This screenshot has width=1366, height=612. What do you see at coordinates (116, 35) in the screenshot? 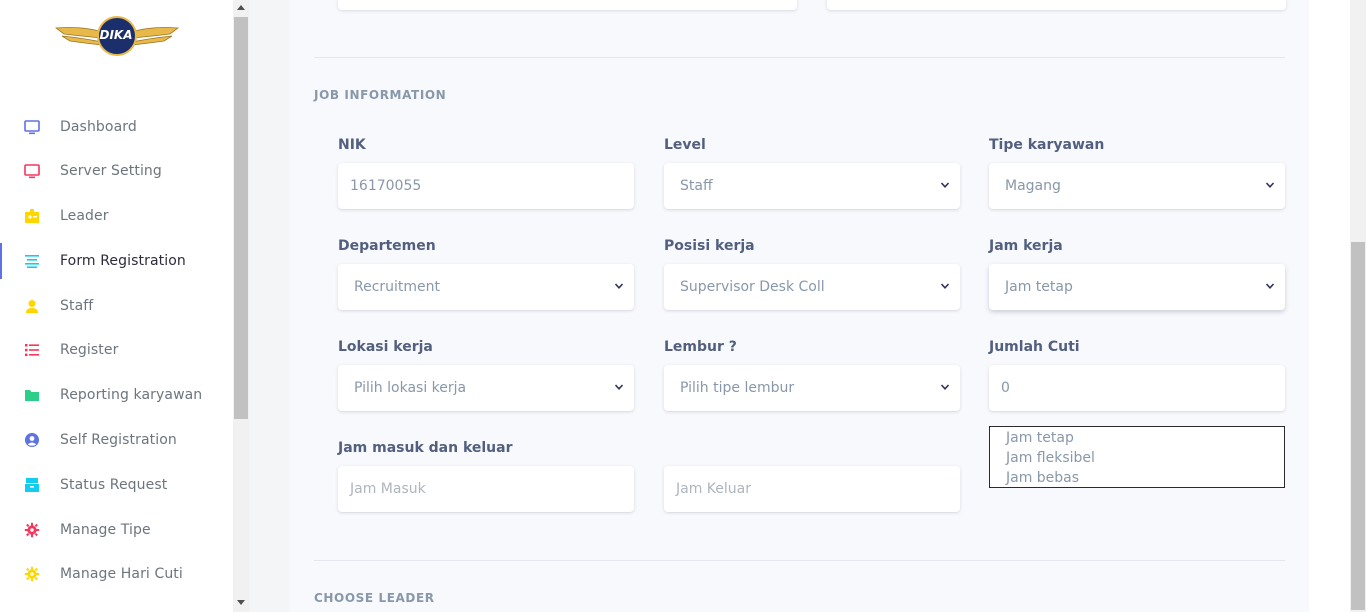
I see `logo-text: DIKA` at bounding box center [116, 35].